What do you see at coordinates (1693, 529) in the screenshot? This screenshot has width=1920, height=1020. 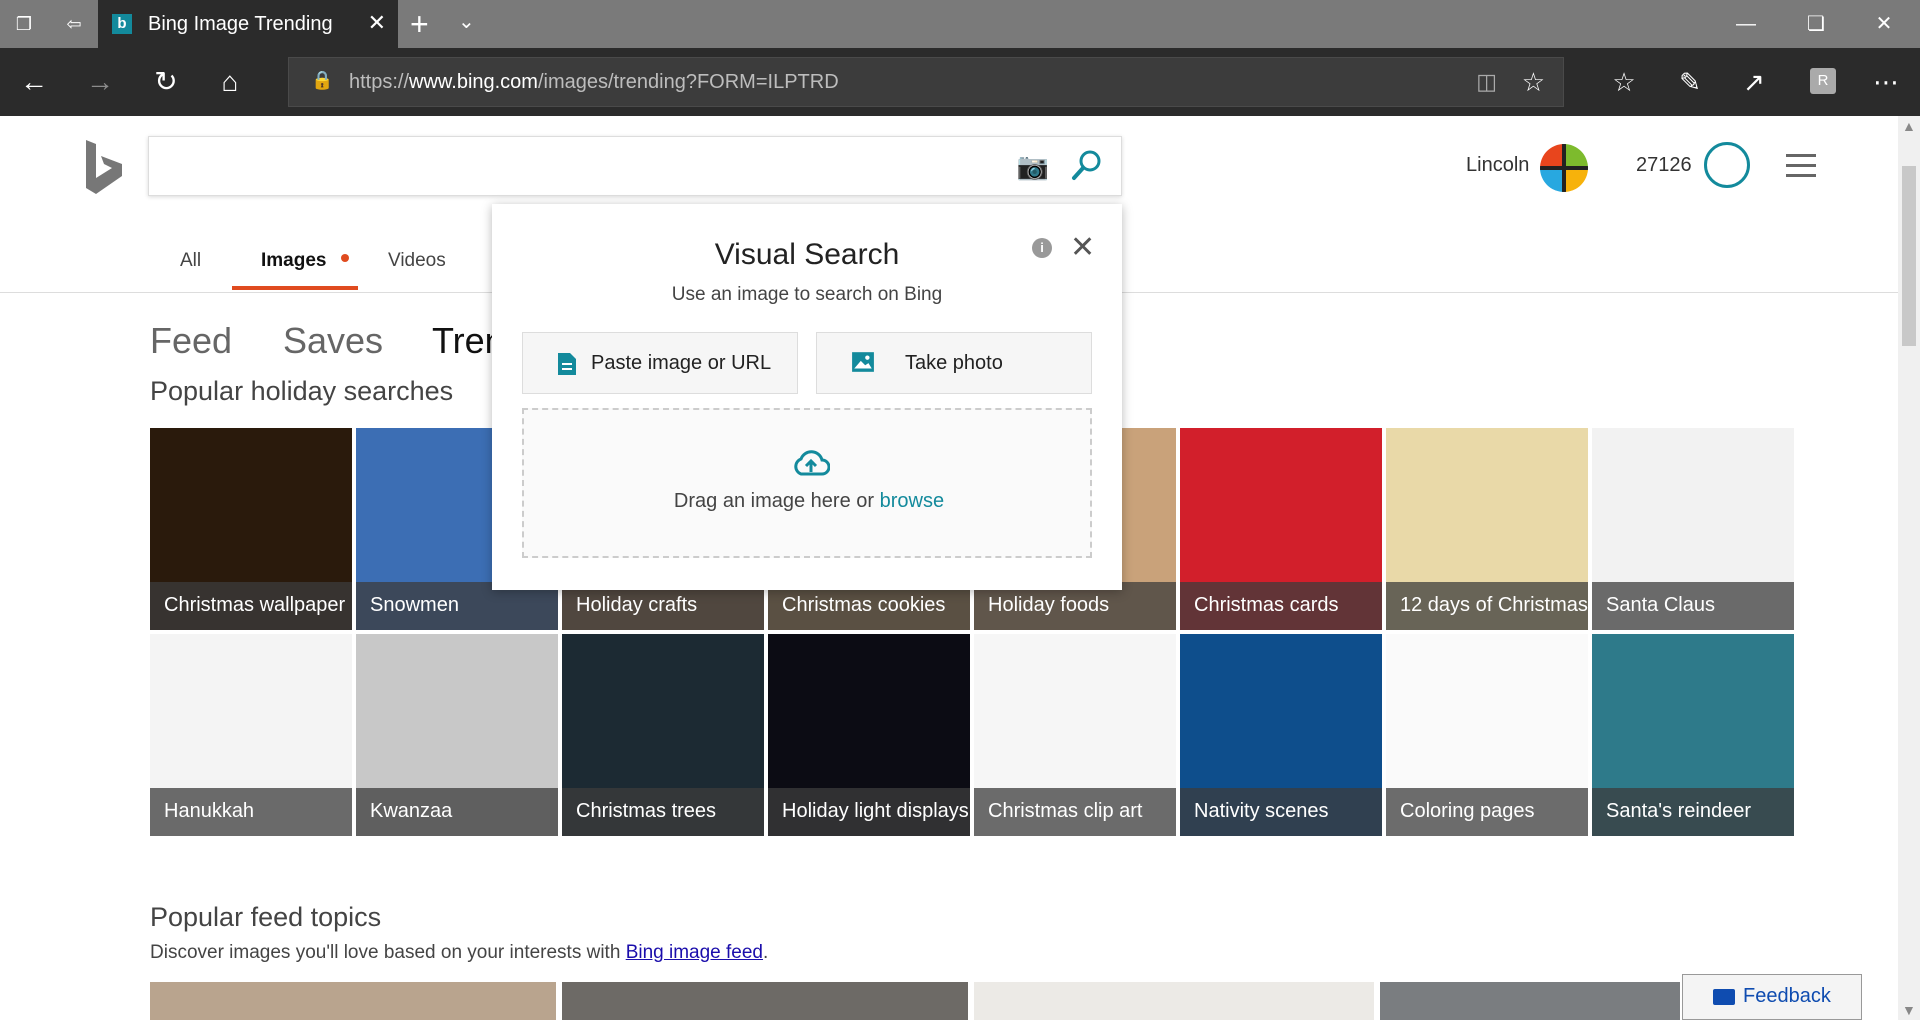 I see `image-tile: Santa Claus` at bounding box center [1693, 529].